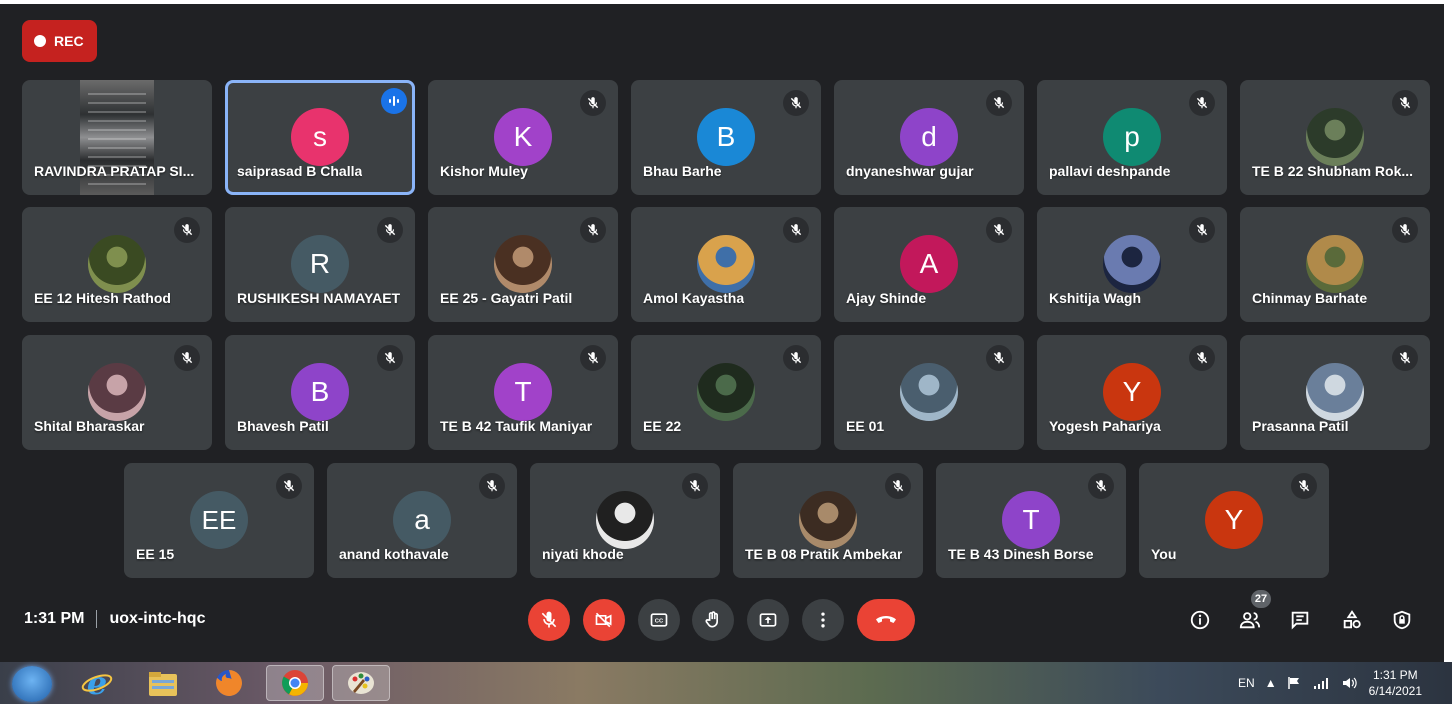  Describe the element at coordinates (722, 620) in the screenshot. I see `meeting-tools` at that location.